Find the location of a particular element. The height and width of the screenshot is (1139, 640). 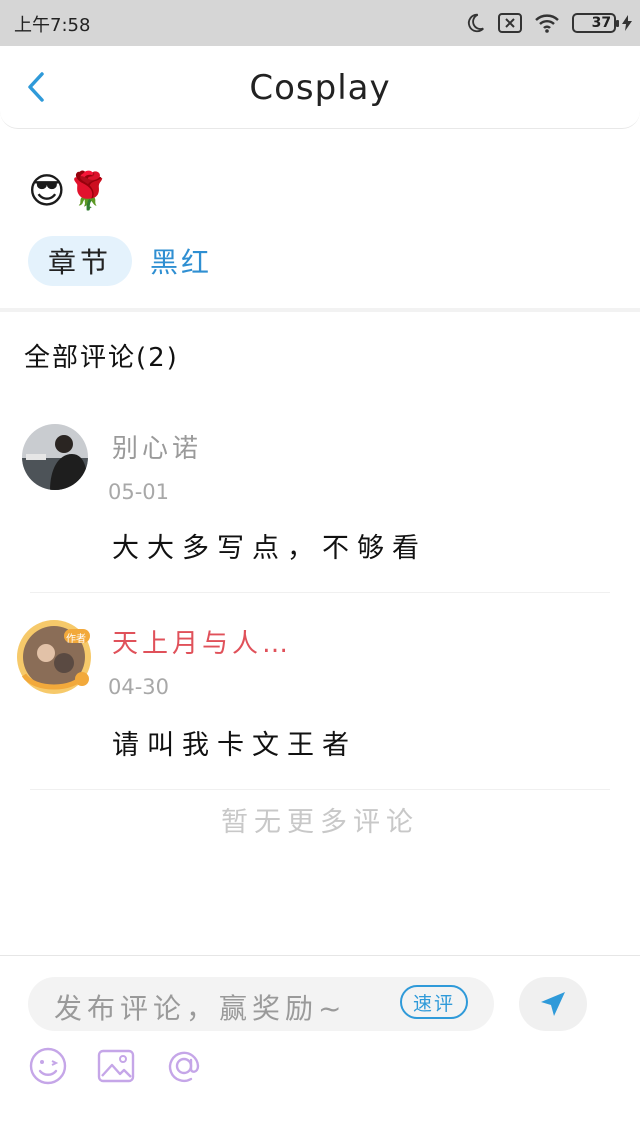

comment-input-placeholder: 发布评论，赢奖励~ is located at coordinates (200, 1008).